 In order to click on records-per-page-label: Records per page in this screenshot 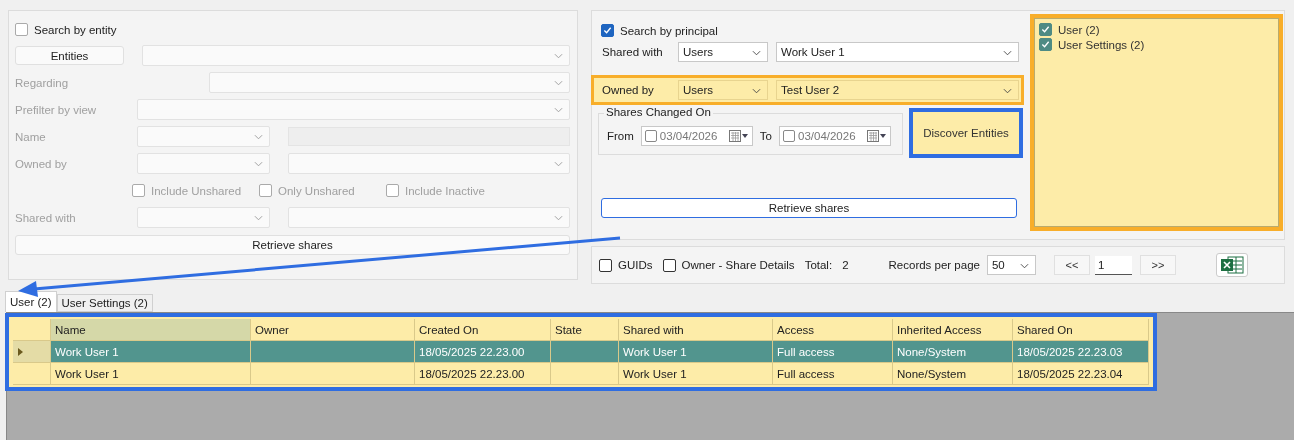, I will do `click(934, 265)`.